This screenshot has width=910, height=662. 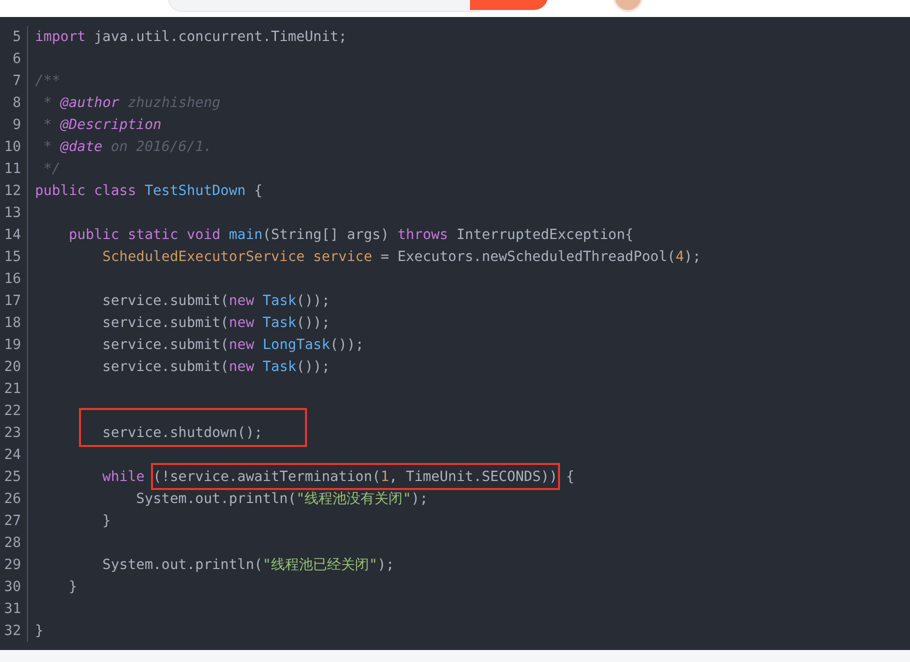 What do you see at coordinates (14, 543) in the screenshot?
I see `line-number: 28` at bounding box center [14, 543].